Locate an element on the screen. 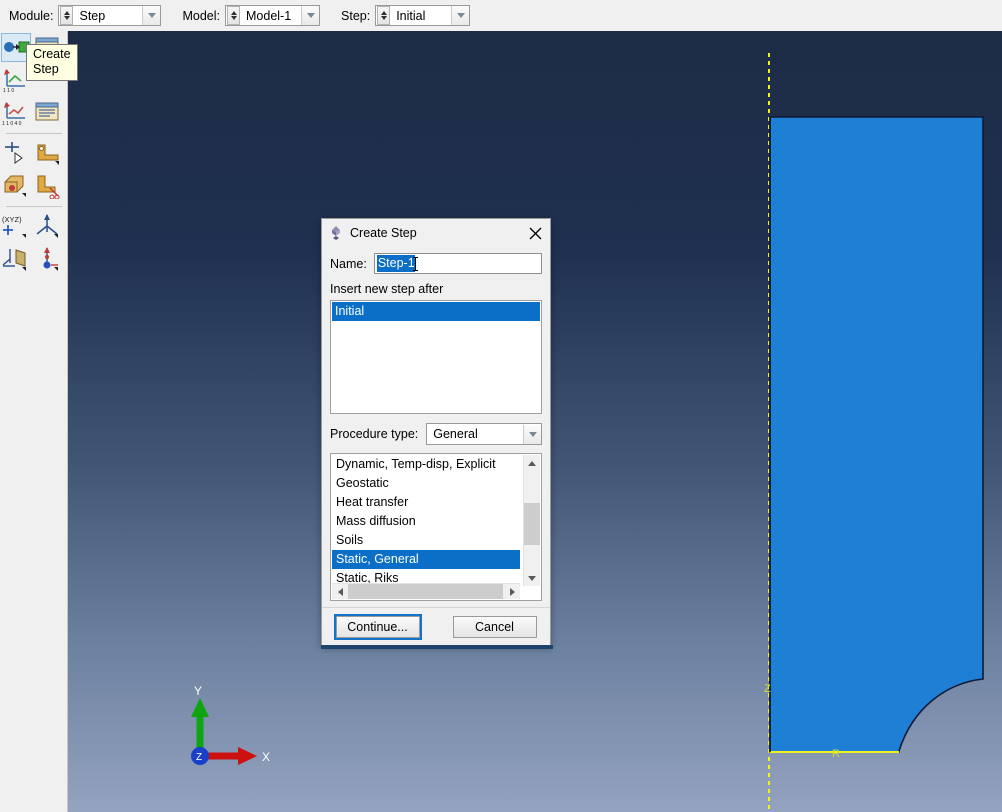  history-output-manager-icon is located at coordinates (48, 113).